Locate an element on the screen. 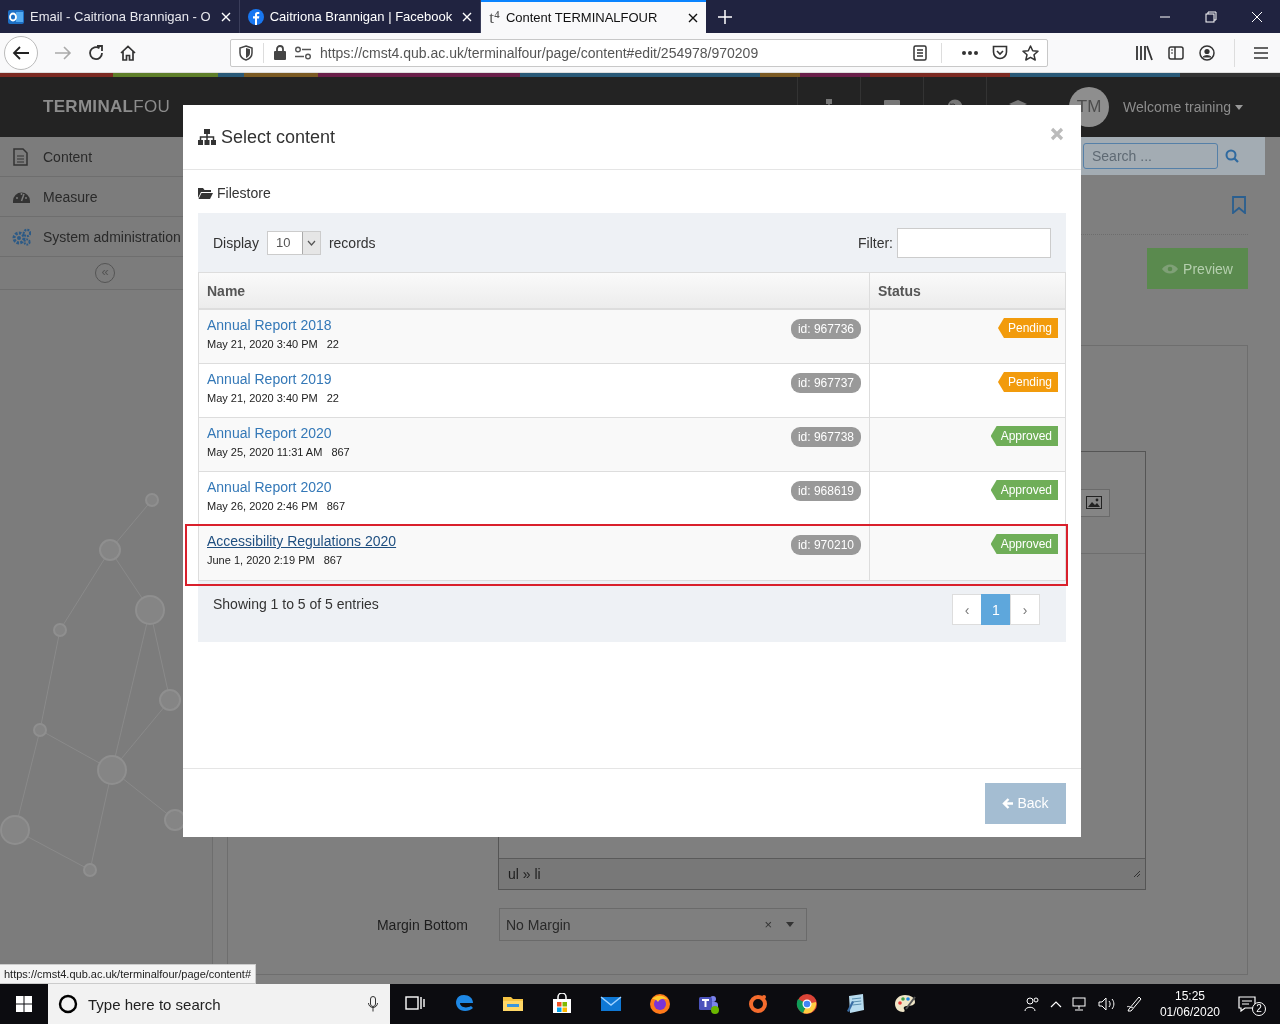 This screenshot has width=1280, height=1024. dialog-title: Select content is located at coordinates (279, 137).